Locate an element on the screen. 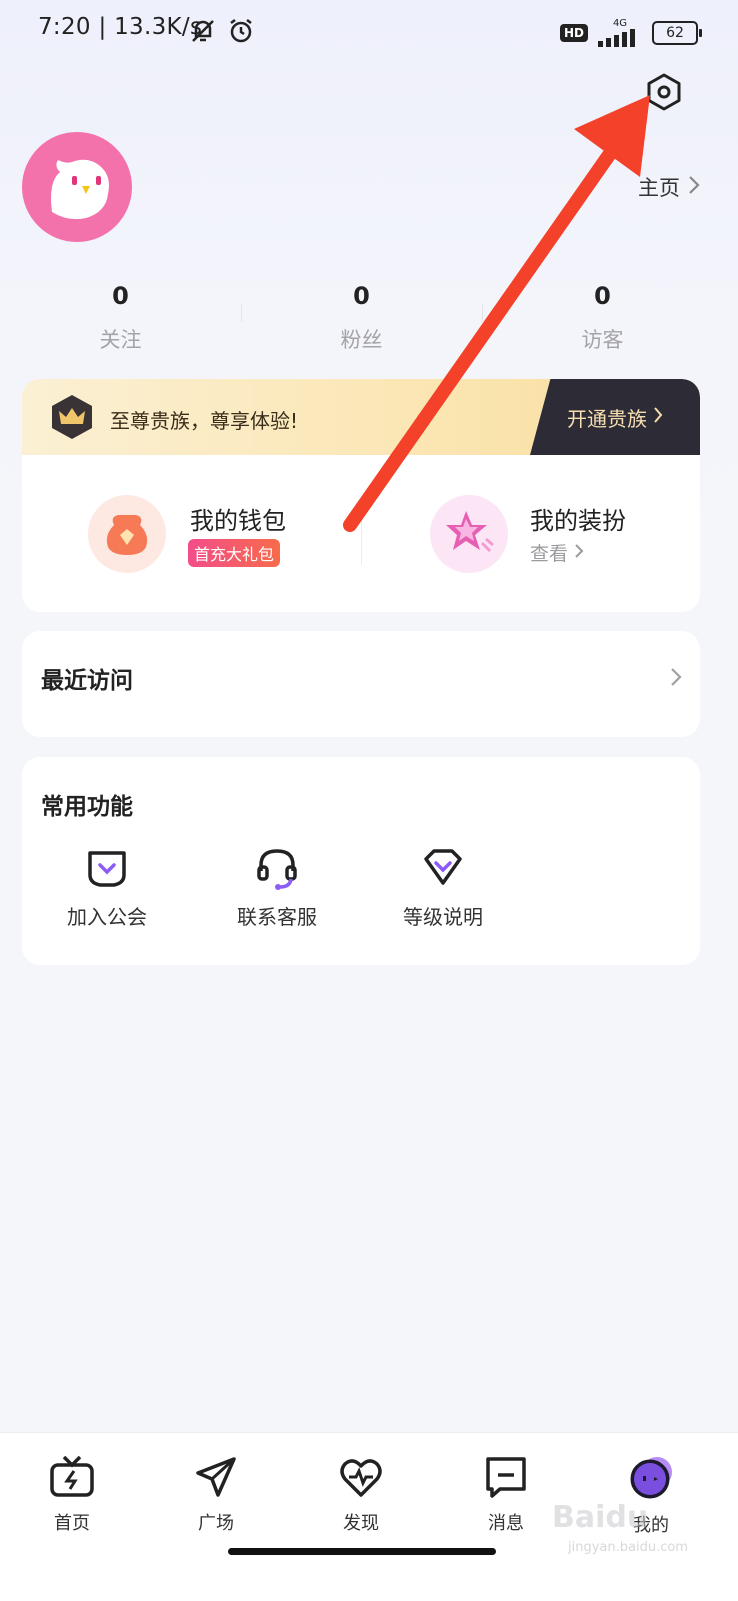 The width and height of the screenshot is (738, 1601). paper-plane-icon is located at coordinates (216, 1479).